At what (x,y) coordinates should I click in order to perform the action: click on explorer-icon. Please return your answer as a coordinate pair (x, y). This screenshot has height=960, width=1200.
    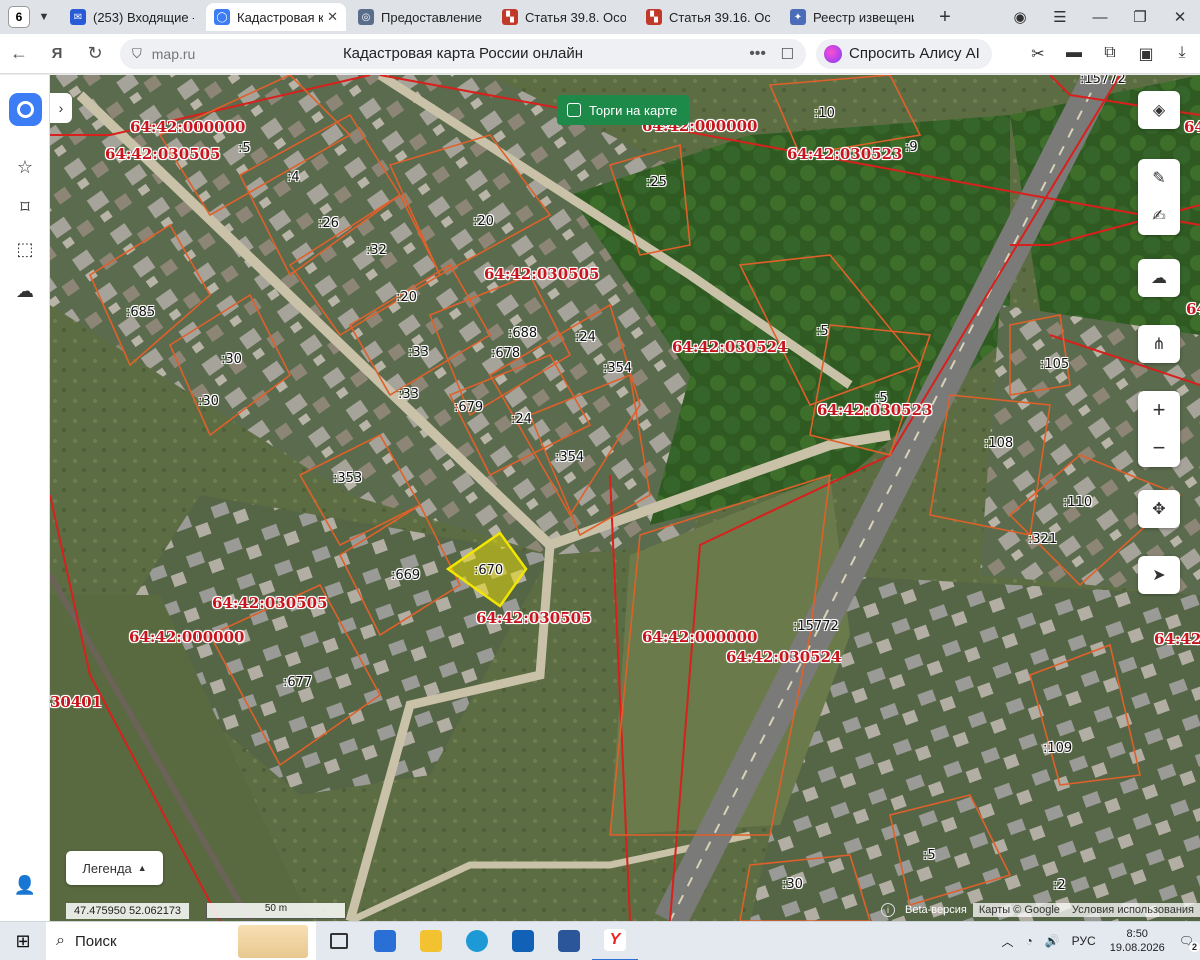
    Looking at the image, I should click on (431, 941).